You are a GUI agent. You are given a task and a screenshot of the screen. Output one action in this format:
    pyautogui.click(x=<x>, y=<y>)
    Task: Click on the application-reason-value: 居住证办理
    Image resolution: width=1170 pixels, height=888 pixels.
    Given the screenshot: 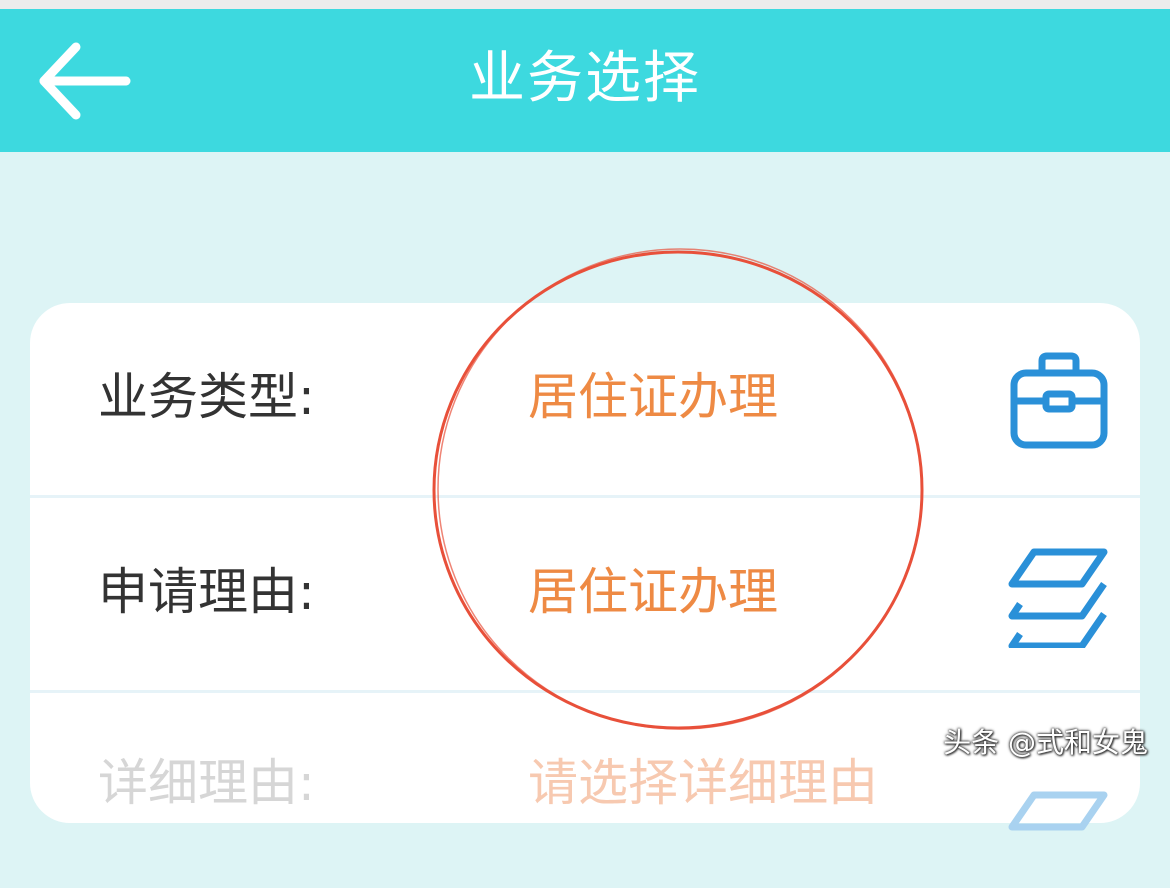 What is the action you would take?
    pyautogui.click(x=653, y=592)
    